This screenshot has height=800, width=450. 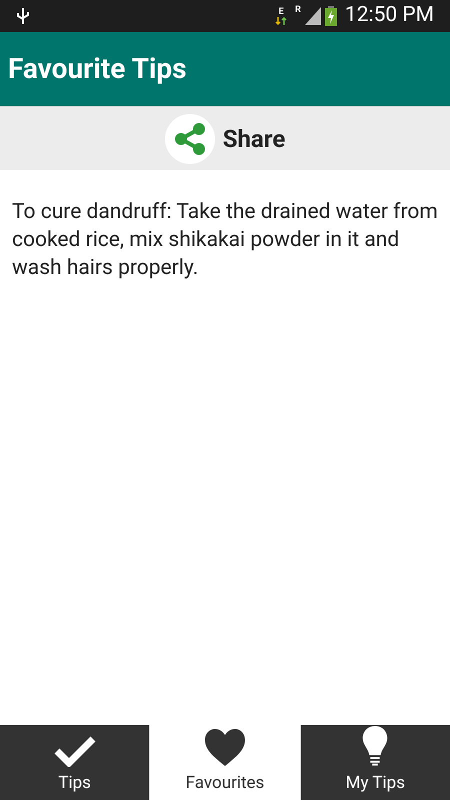 I want to click on tab: Favourites, so click(x=225, y=762).